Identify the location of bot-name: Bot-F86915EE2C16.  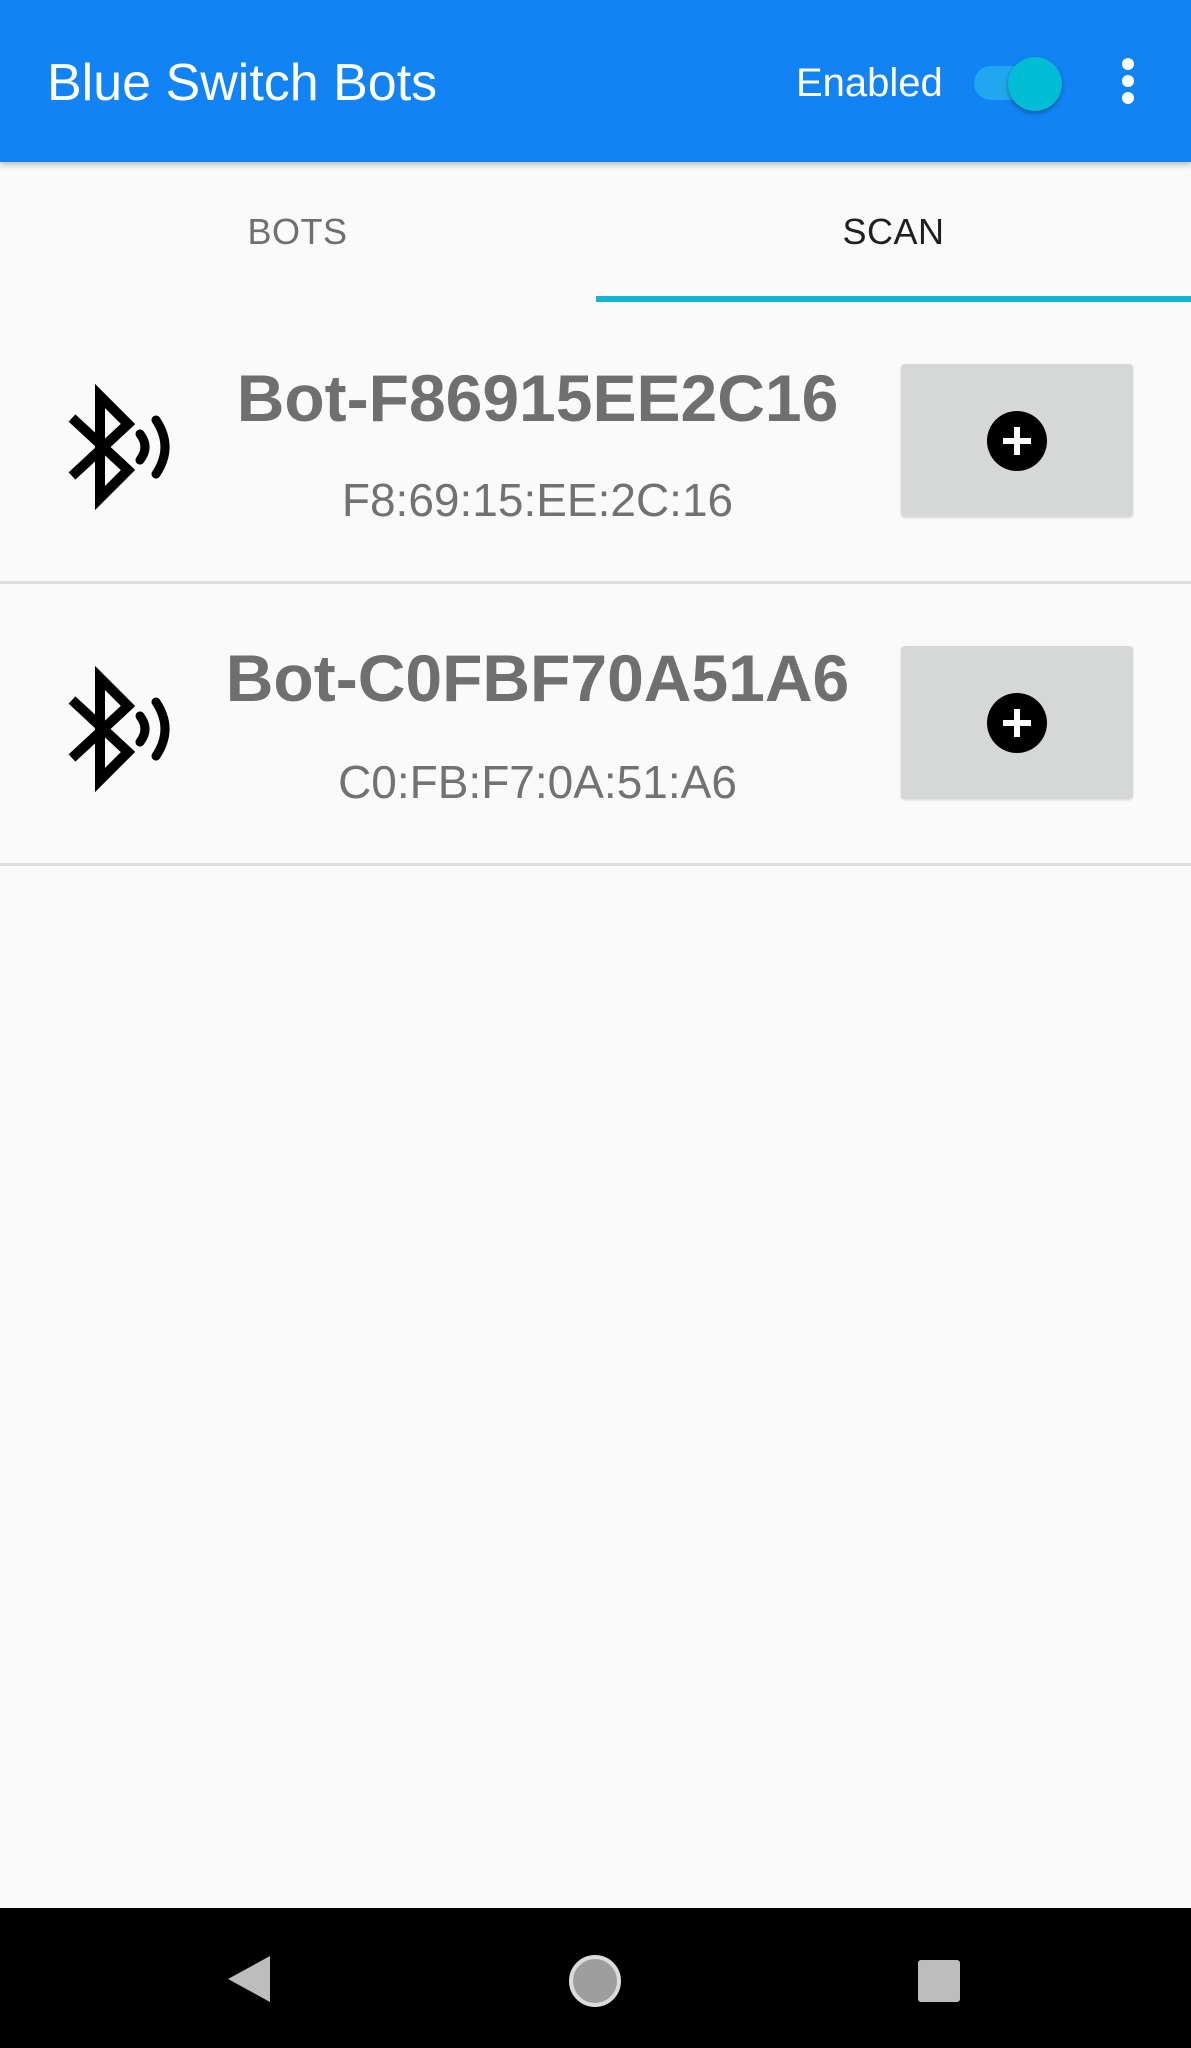
(537, 398).